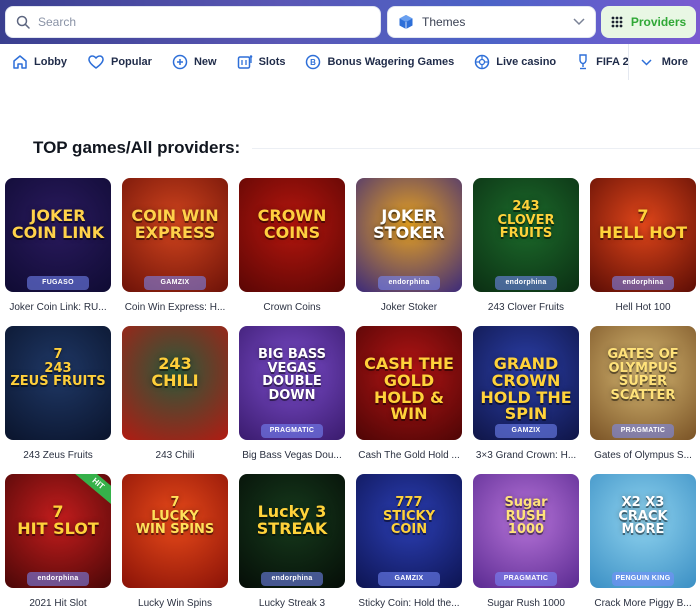 The width and height of the screenshot is (700, 613). I want to click on game-thumbnail: 243 CHILI, so click(175, 383).